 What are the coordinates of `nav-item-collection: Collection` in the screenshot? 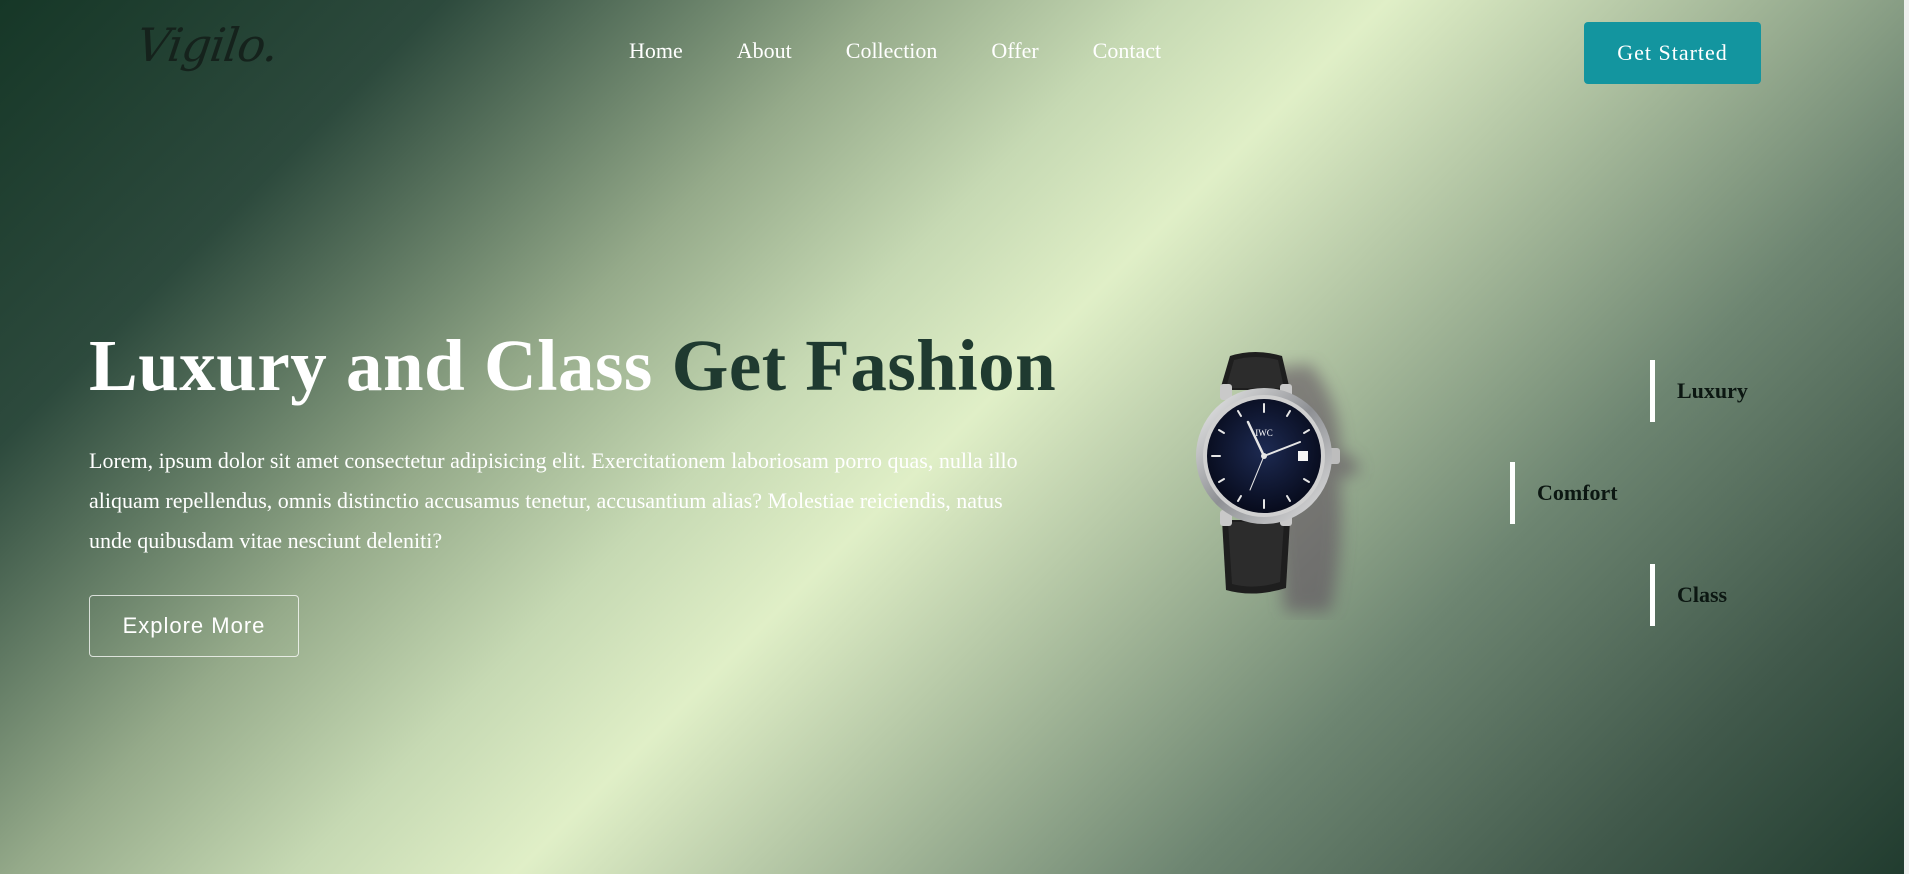 It's located at (892, 51).